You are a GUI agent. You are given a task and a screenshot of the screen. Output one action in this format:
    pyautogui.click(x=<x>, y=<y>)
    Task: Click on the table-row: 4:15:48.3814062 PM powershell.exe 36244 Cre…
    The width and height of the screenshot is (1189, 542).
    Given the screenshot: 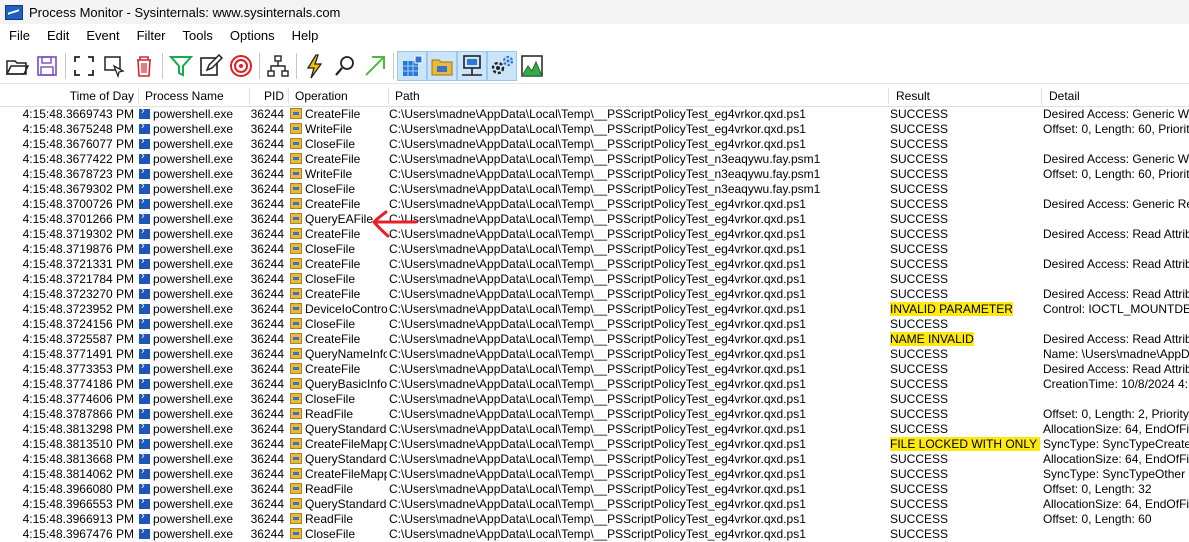 What is the action you would take?
    pyautogui.click(x=594, y=474)
    